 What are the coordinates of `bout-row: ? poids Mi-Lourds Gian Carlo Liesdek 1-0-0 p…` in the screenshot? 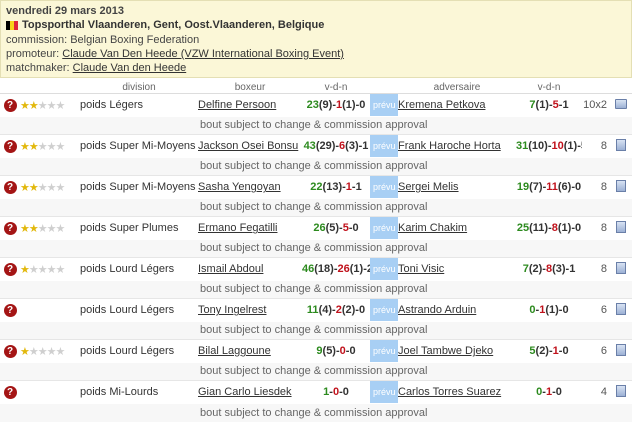 It's located at (316, 392).